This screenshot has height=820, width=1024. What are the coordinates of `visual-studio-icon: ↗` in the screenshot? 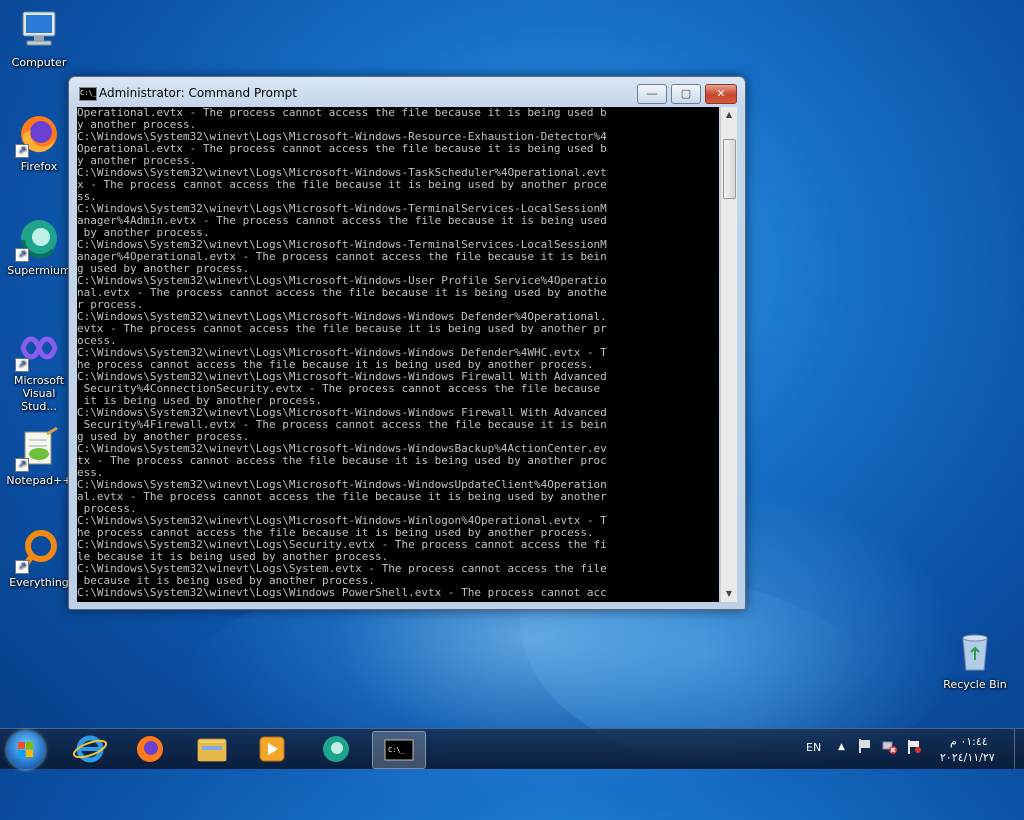 It's located at (38, 349).